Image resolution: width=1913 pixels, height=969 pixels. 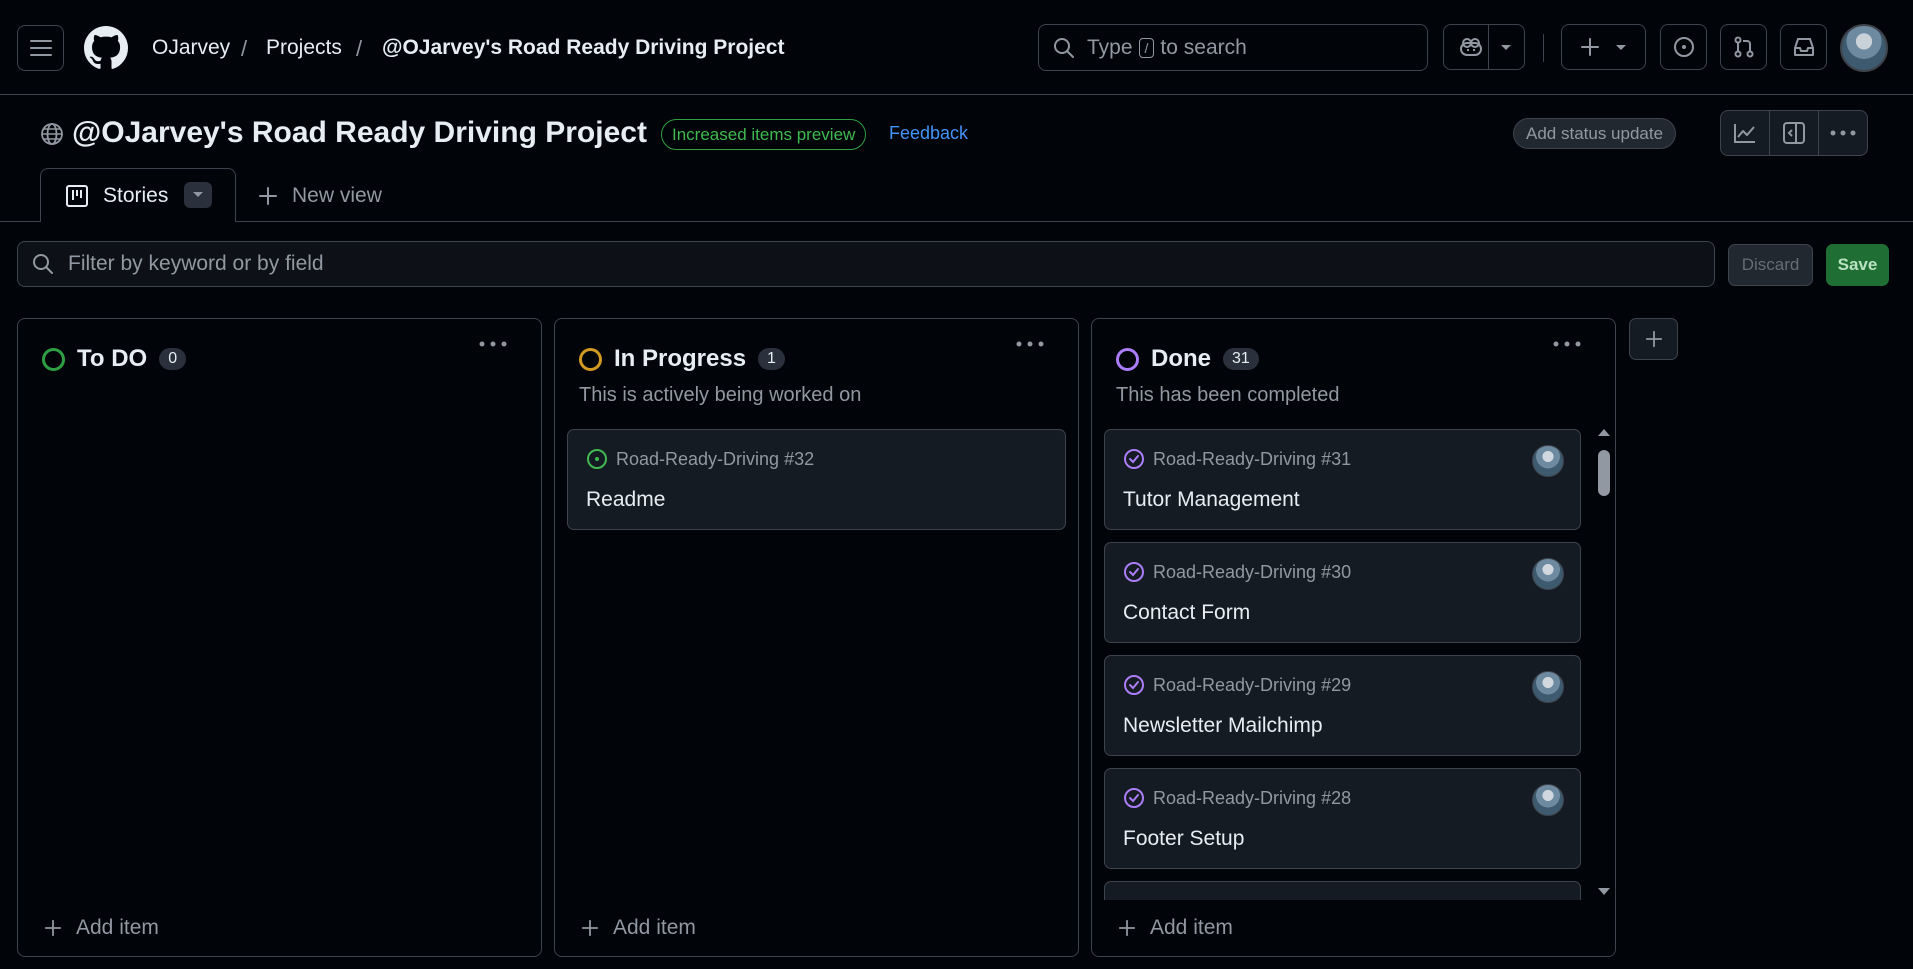 What do you see at coordinates (1603, 47) in the screenshot?
I see `create-new-button` at bounding box center [1603, 47].